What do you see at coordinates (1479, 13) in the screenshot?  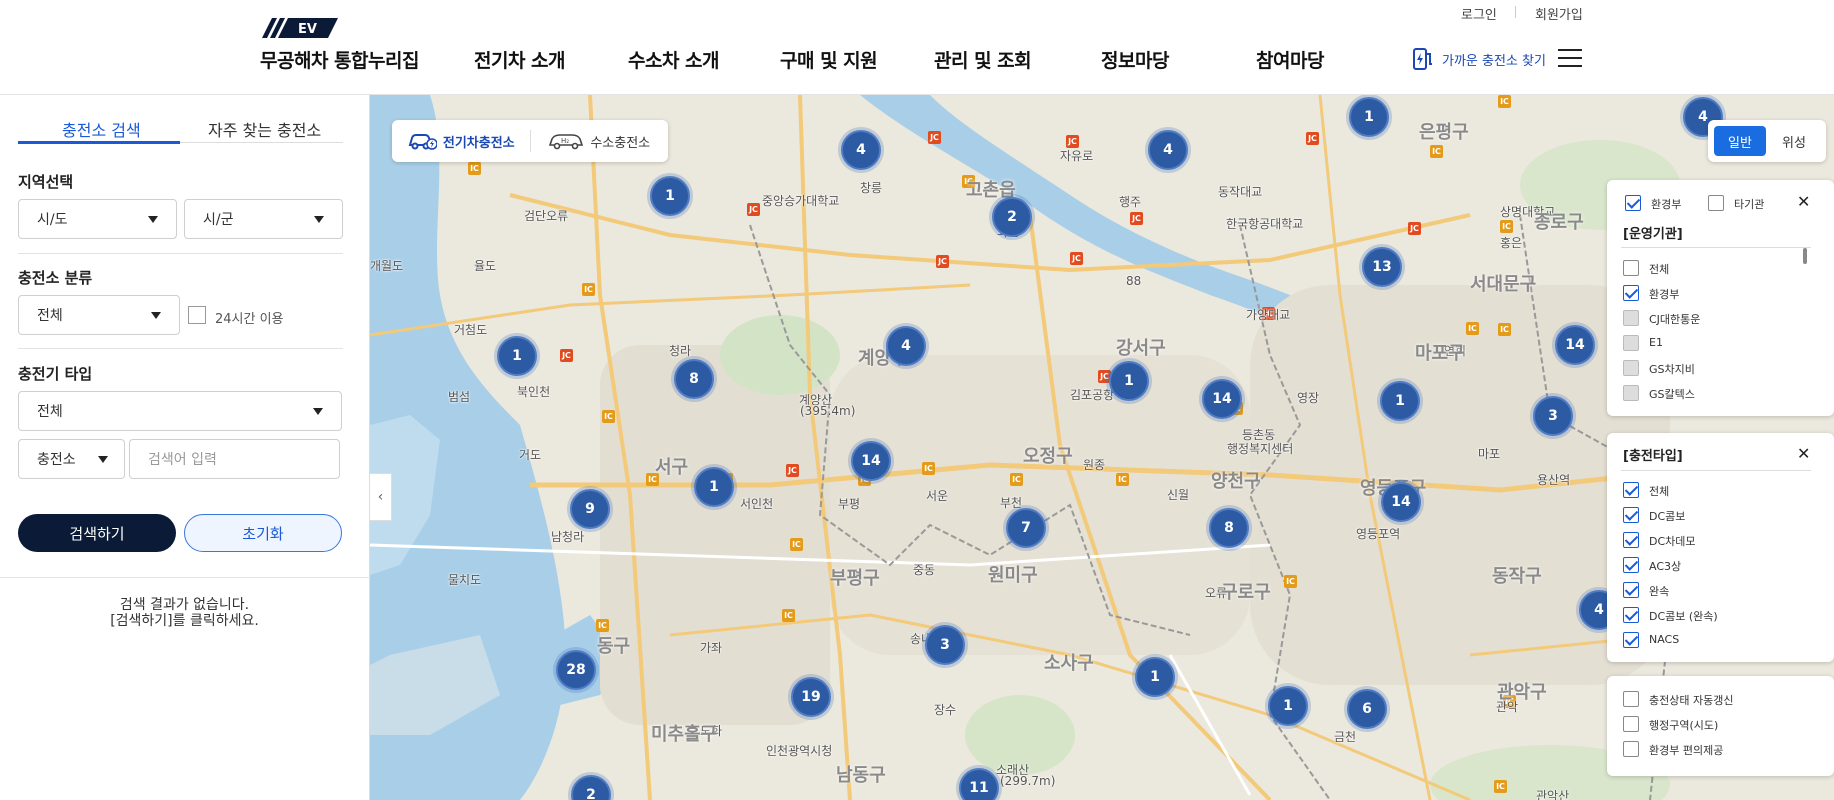 I see `login-link: 로그인` at bounding box center [1479, 13].